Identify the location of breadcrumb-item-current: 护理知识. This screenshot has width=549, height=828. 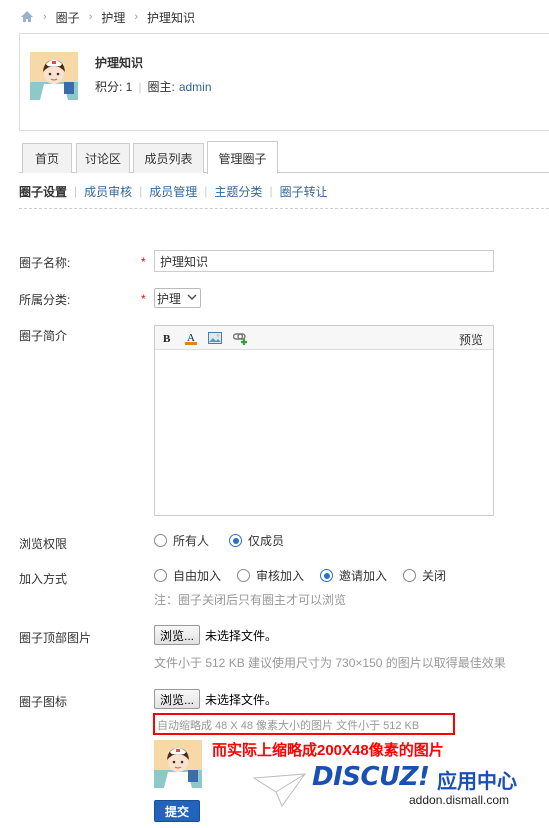
(171, 17).